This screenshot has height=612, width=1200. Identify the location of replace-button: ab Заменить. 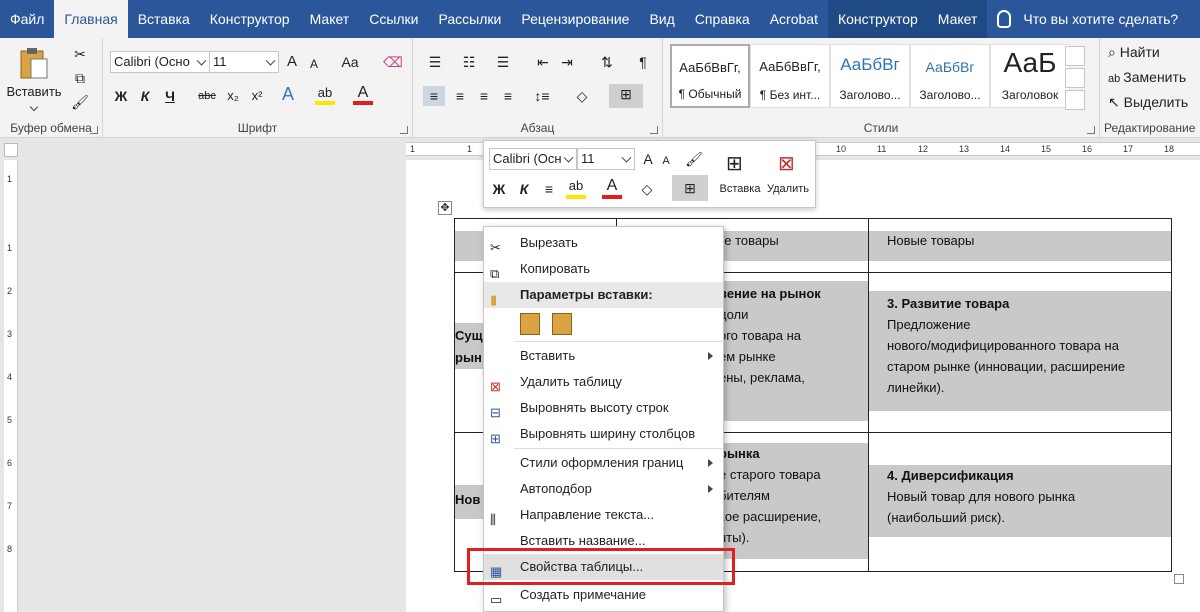
(1147, 77).